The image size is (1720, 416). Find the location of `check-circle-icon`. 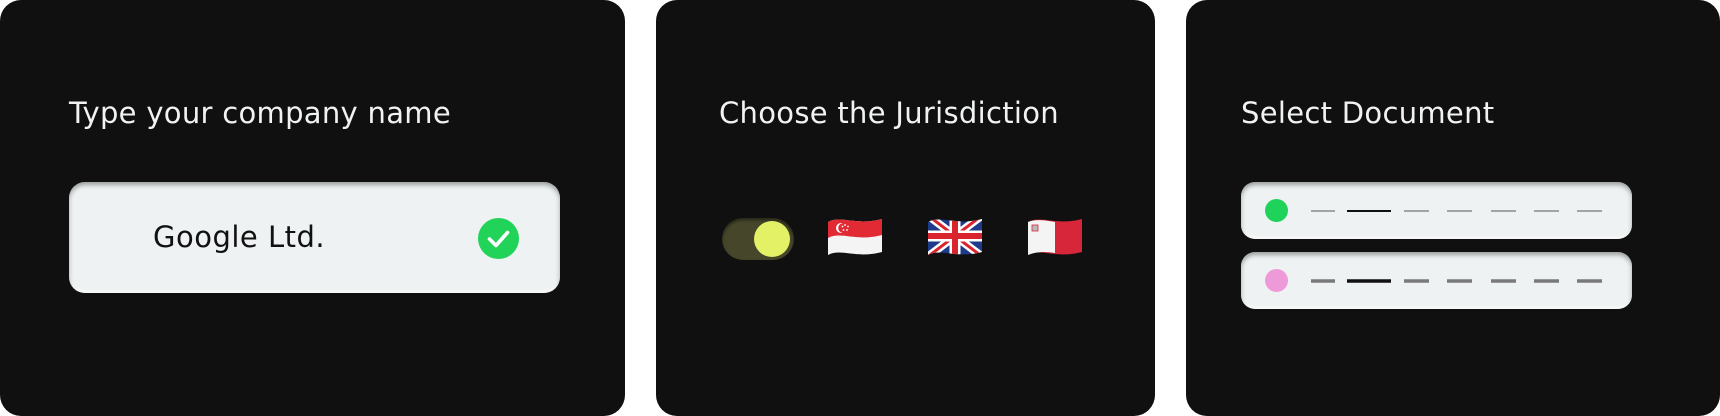

check-circle-icon is located at coordinates (498, 238).